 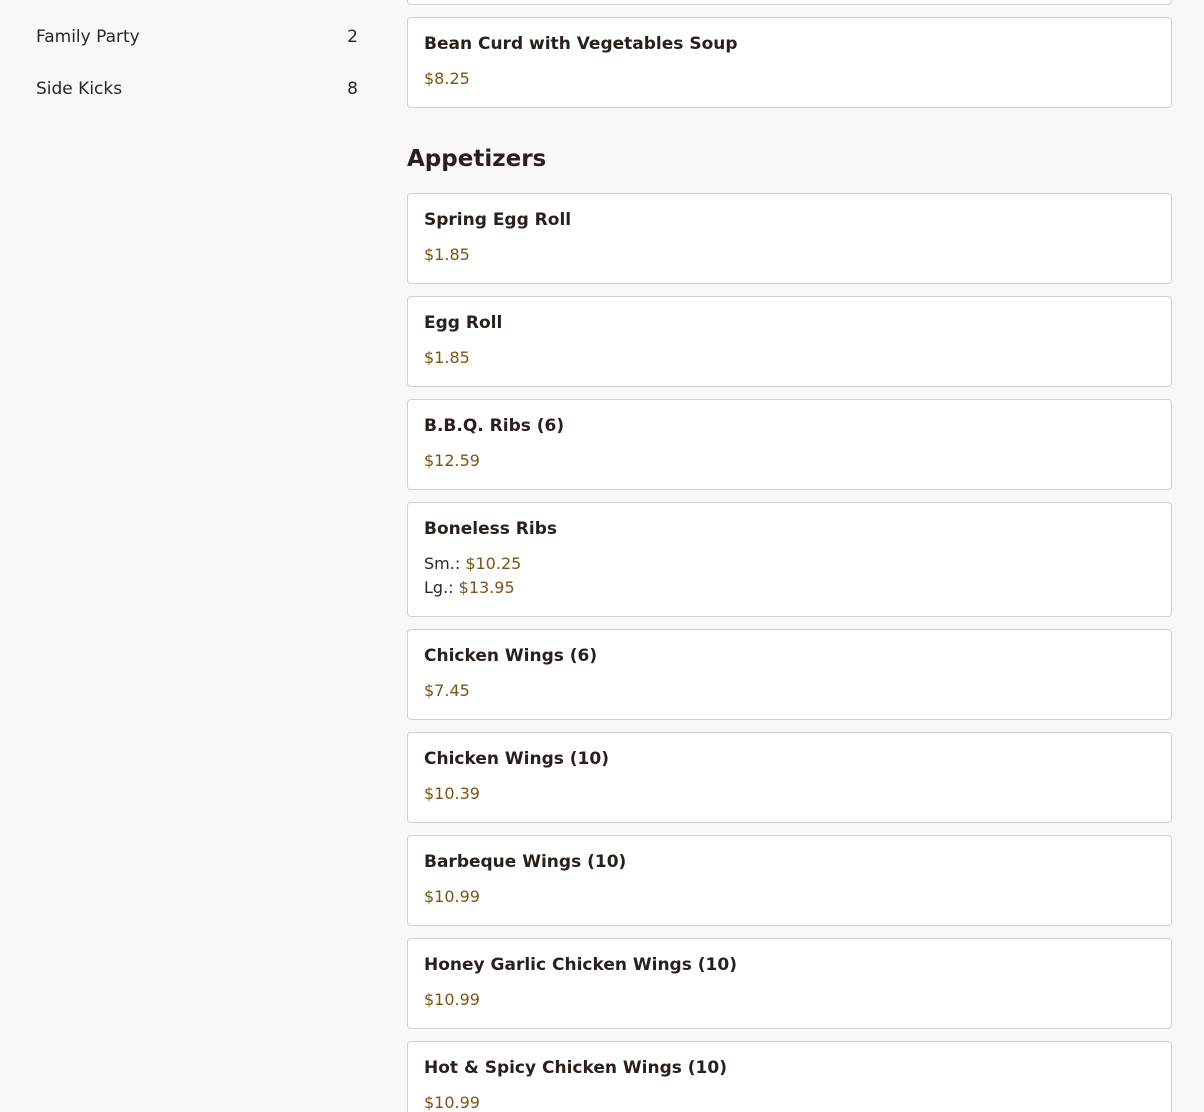 I want to click on menu-item-name: Chicken Wings (10), so click(x=516, y=759).